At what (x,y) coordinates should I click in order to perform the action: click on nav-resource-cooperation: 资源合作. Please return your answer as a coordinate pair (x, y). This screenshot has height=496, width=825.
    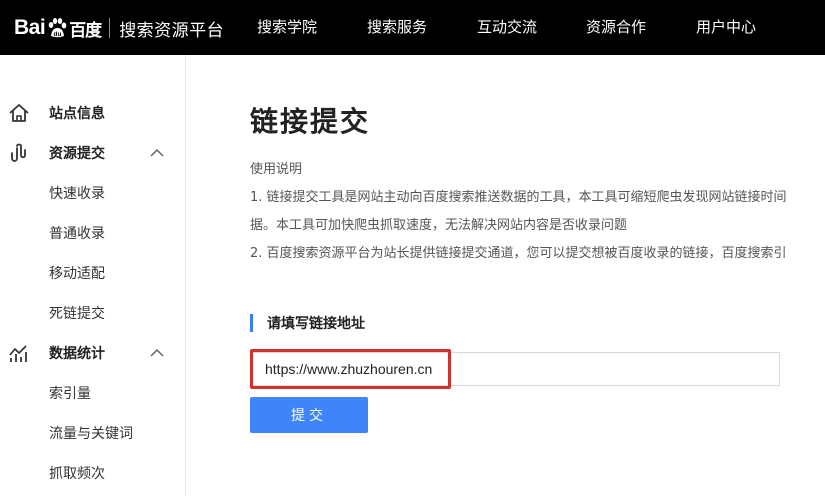
    Looking at the image, I should click on (616, 27).